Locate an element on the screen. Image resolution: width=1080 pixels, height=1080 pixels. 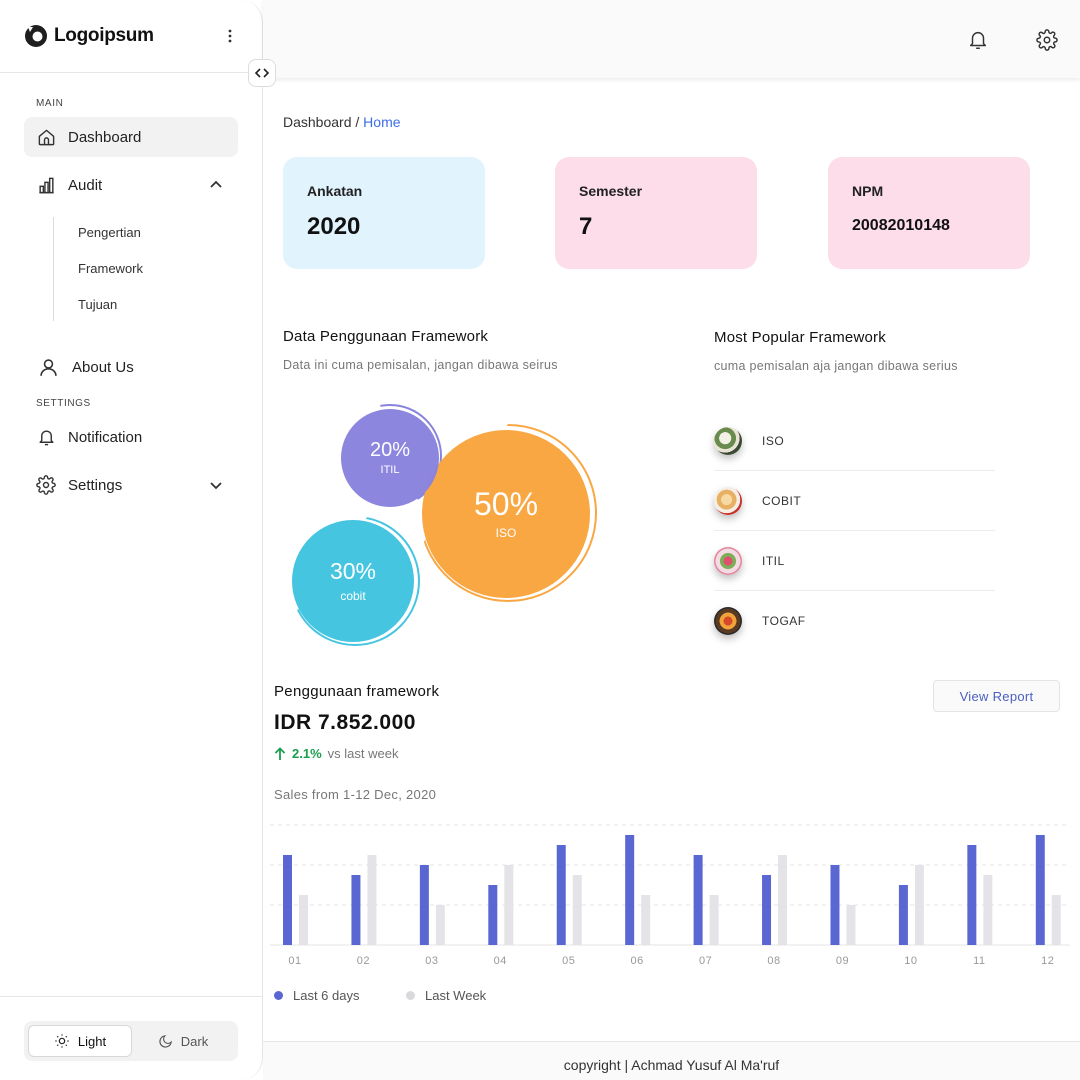
notification-bell-icon is located at coordinates (978, 40).